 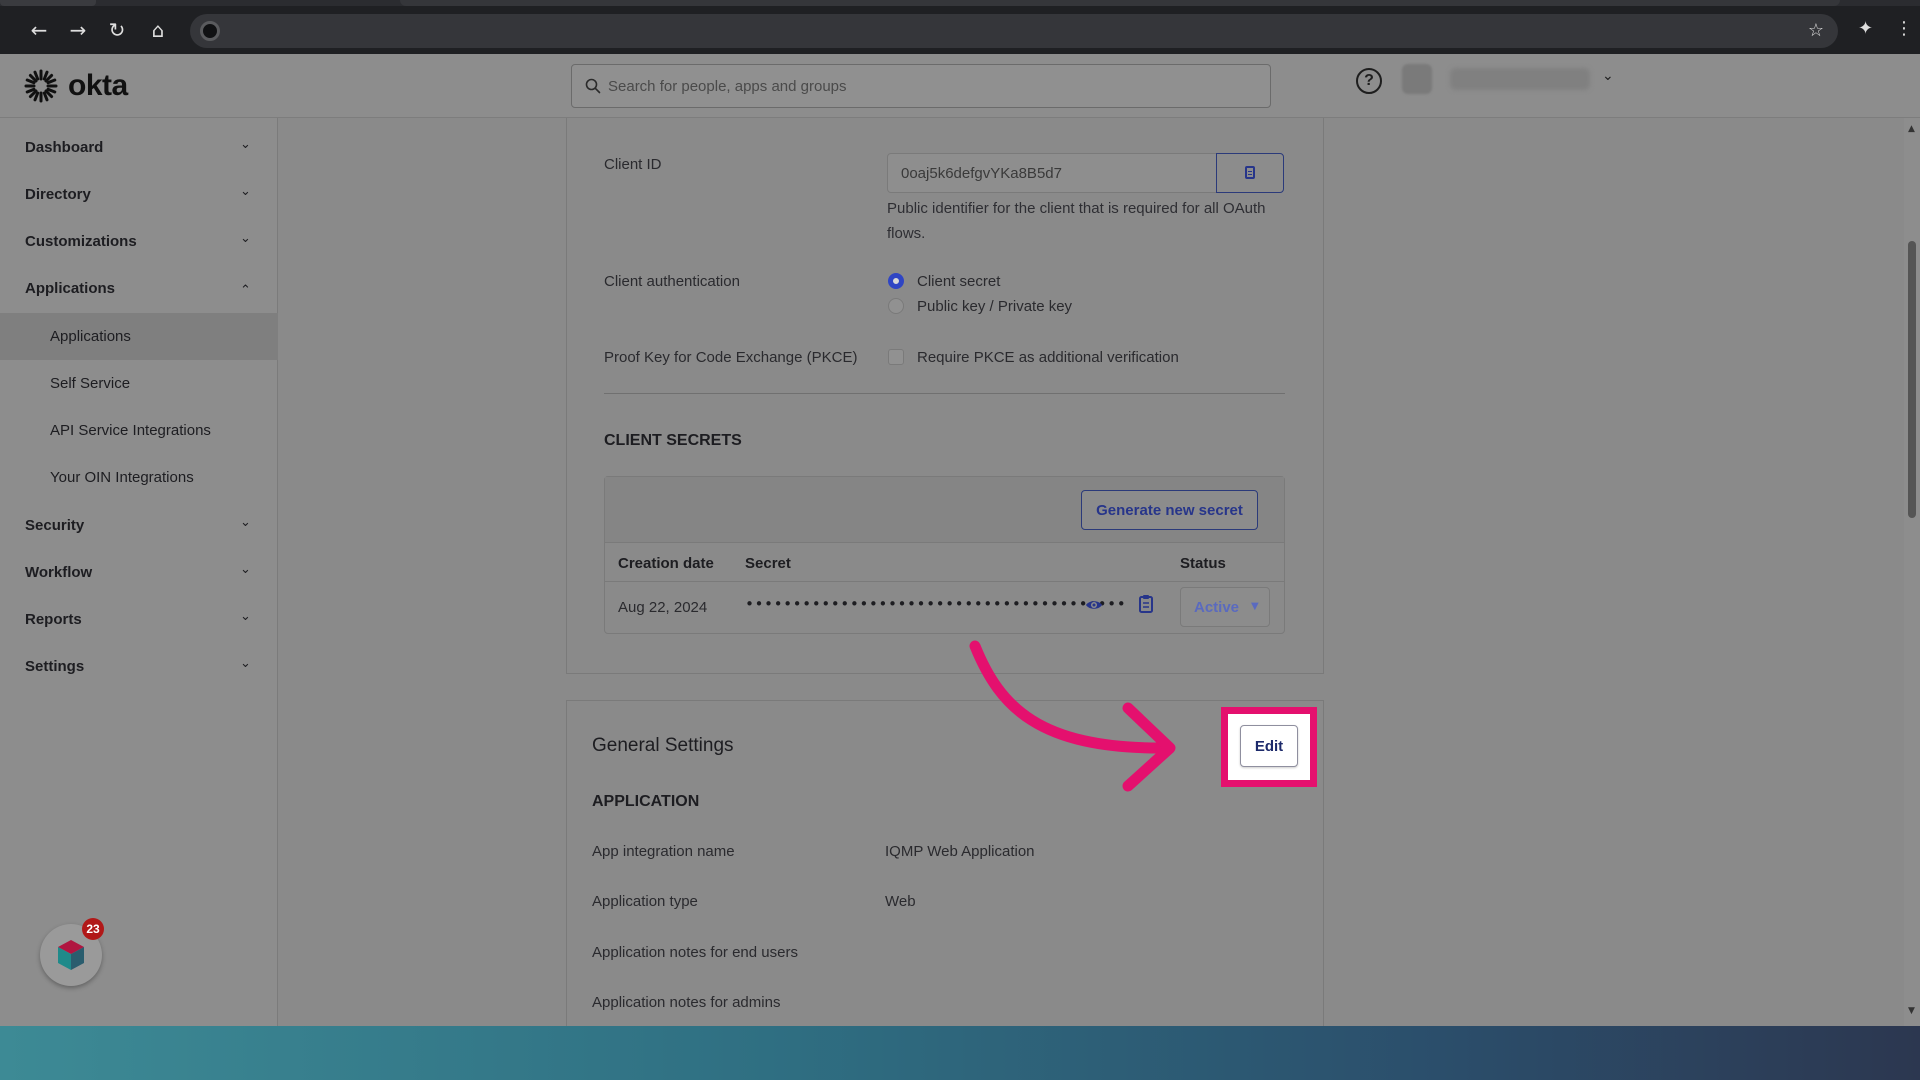 What do you see at coordinates (1417, 79) in the screenshot?
I see `avatar` at bounding box center [1417, 79].